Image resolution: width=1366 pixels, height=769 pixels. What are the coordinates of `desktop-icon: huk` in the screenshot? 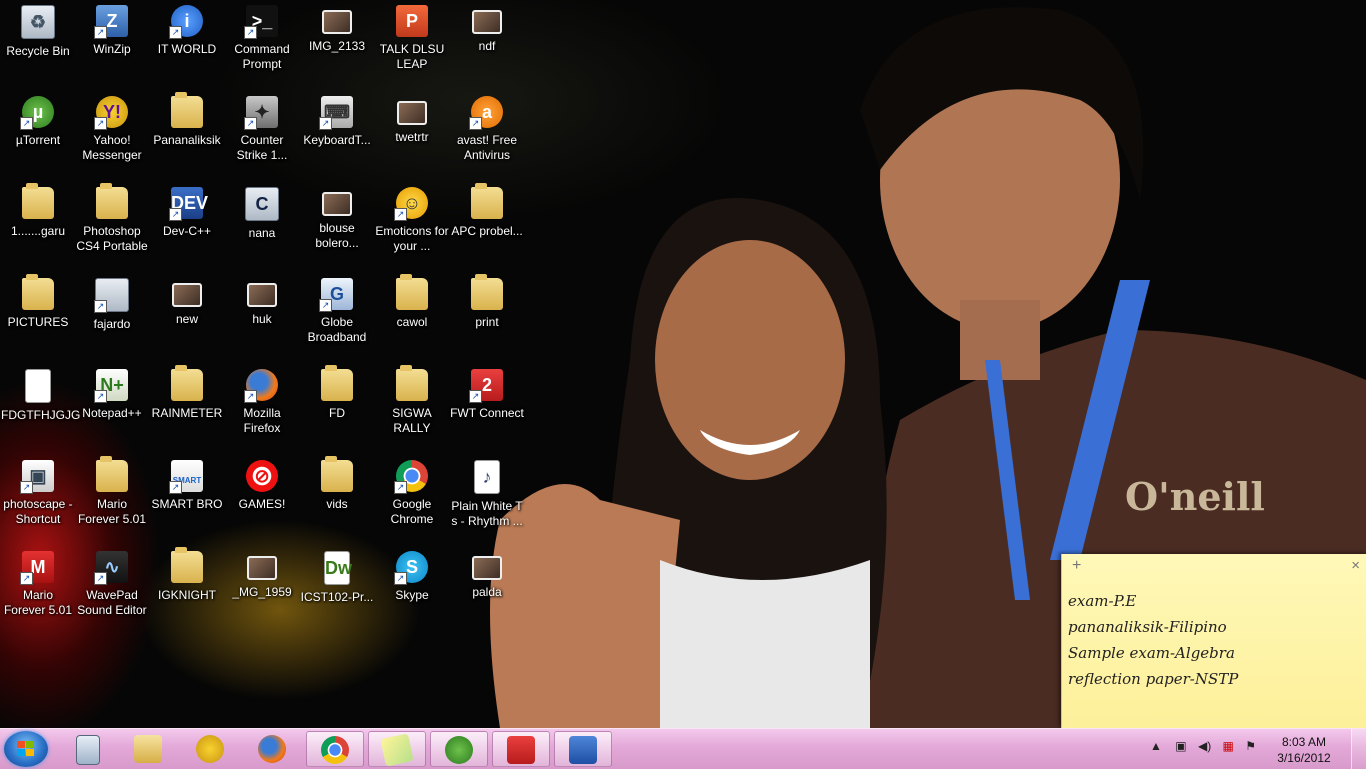 It's located at (262, 319).